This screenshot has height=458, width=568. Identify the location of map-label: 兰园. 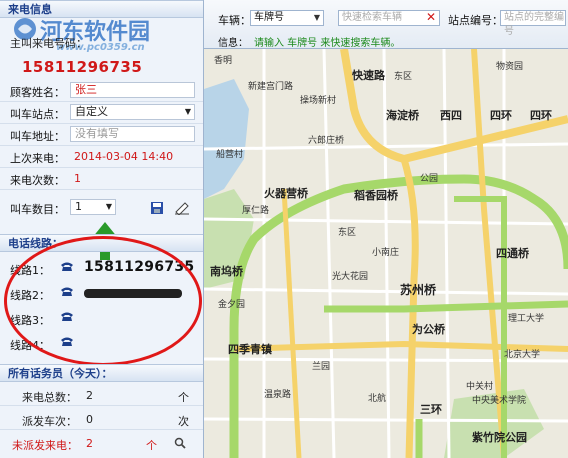
(321, 367).